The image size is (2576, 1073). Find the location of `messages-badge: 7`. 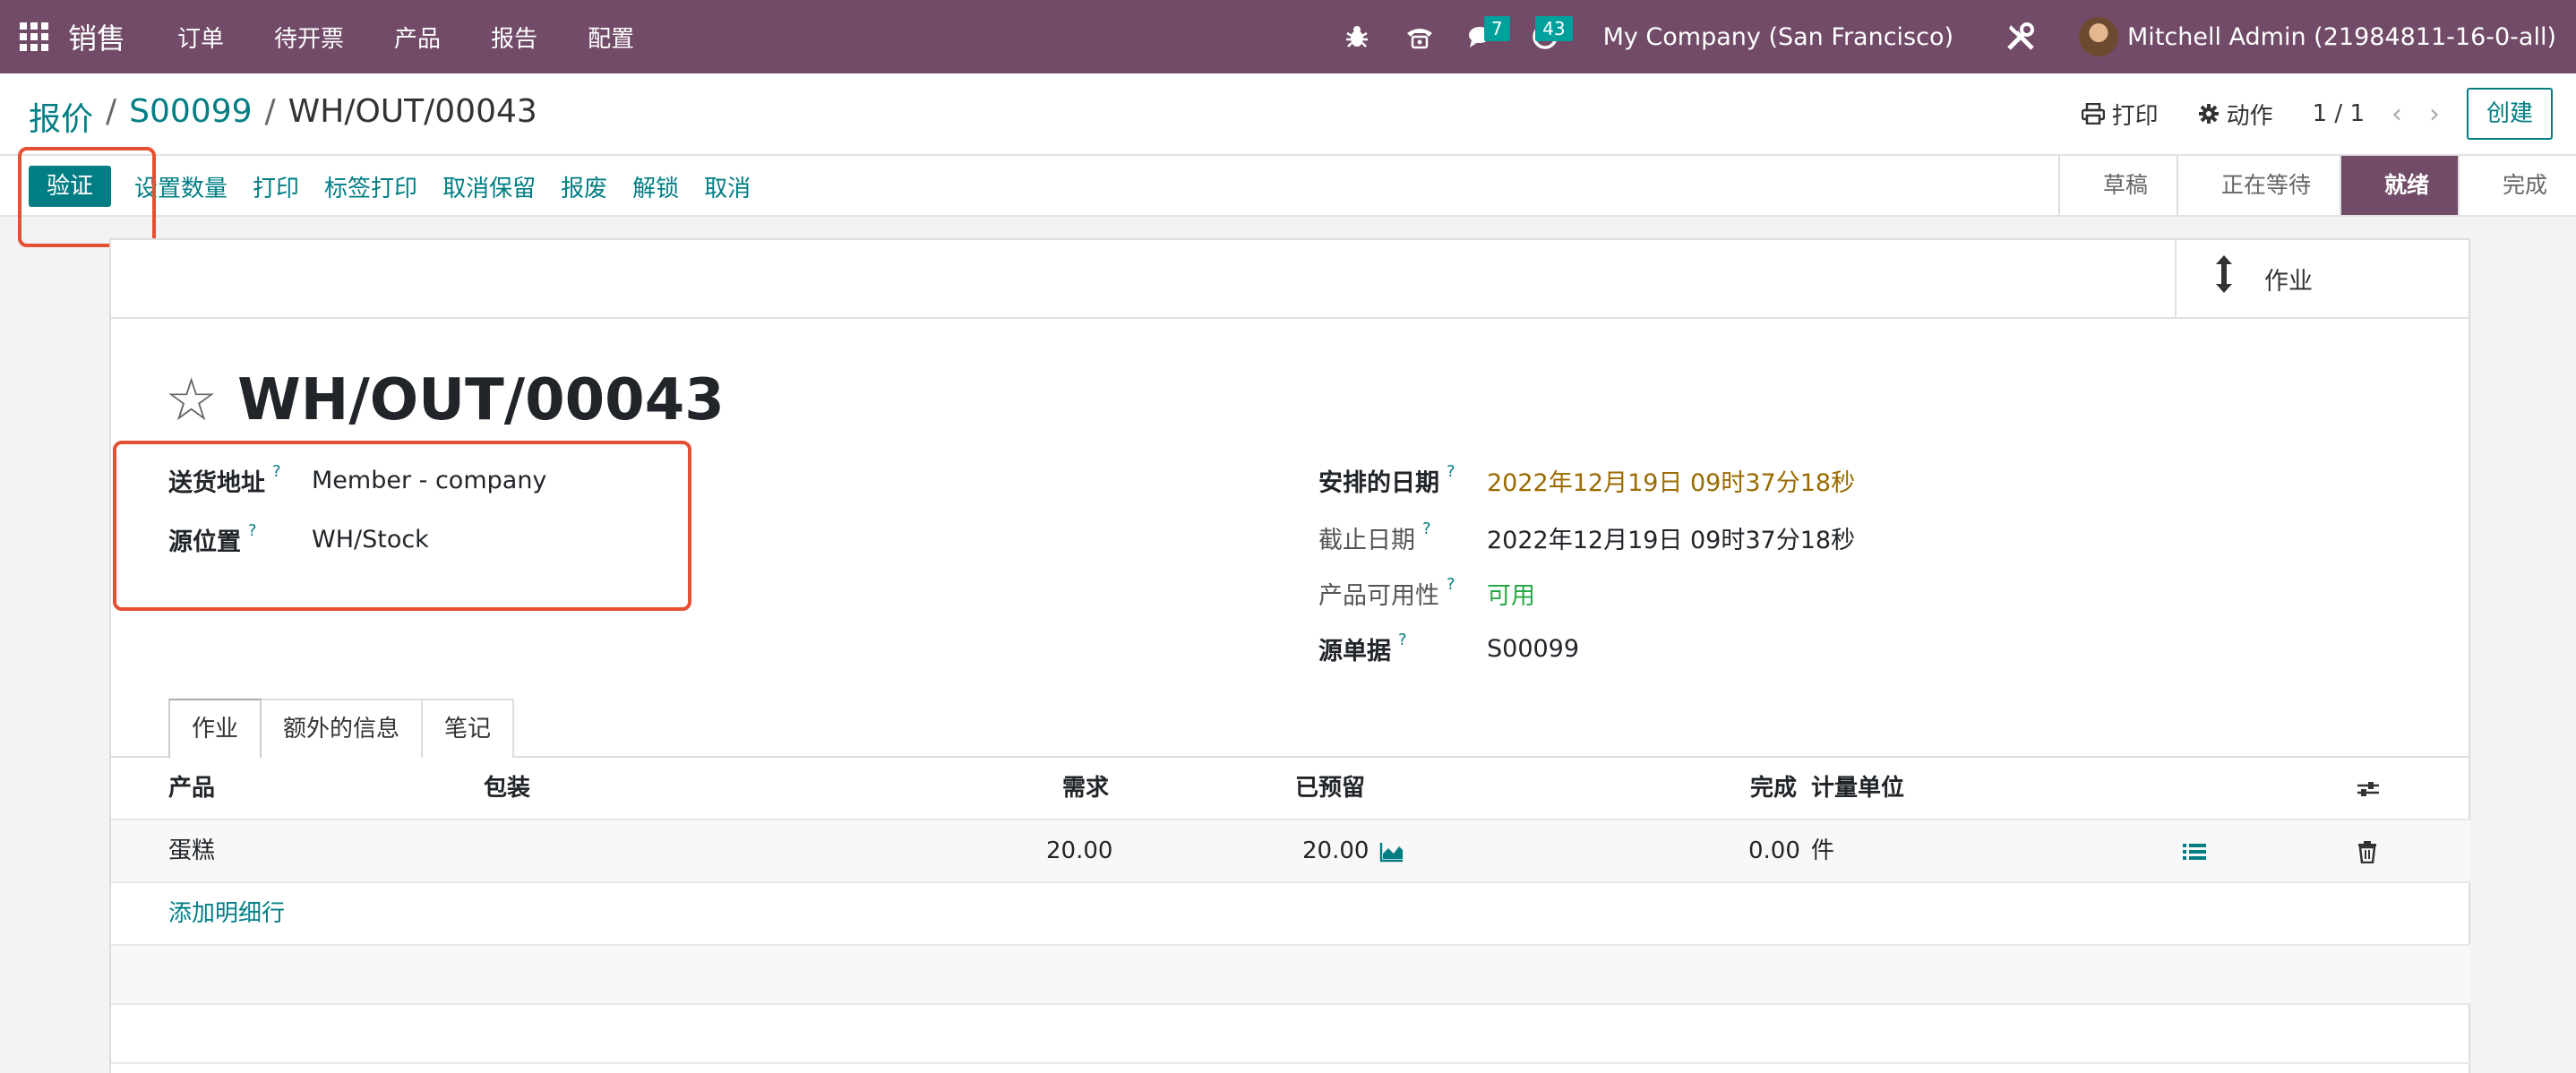

messages-badge: 7 is located at coordinates (1496, 29).